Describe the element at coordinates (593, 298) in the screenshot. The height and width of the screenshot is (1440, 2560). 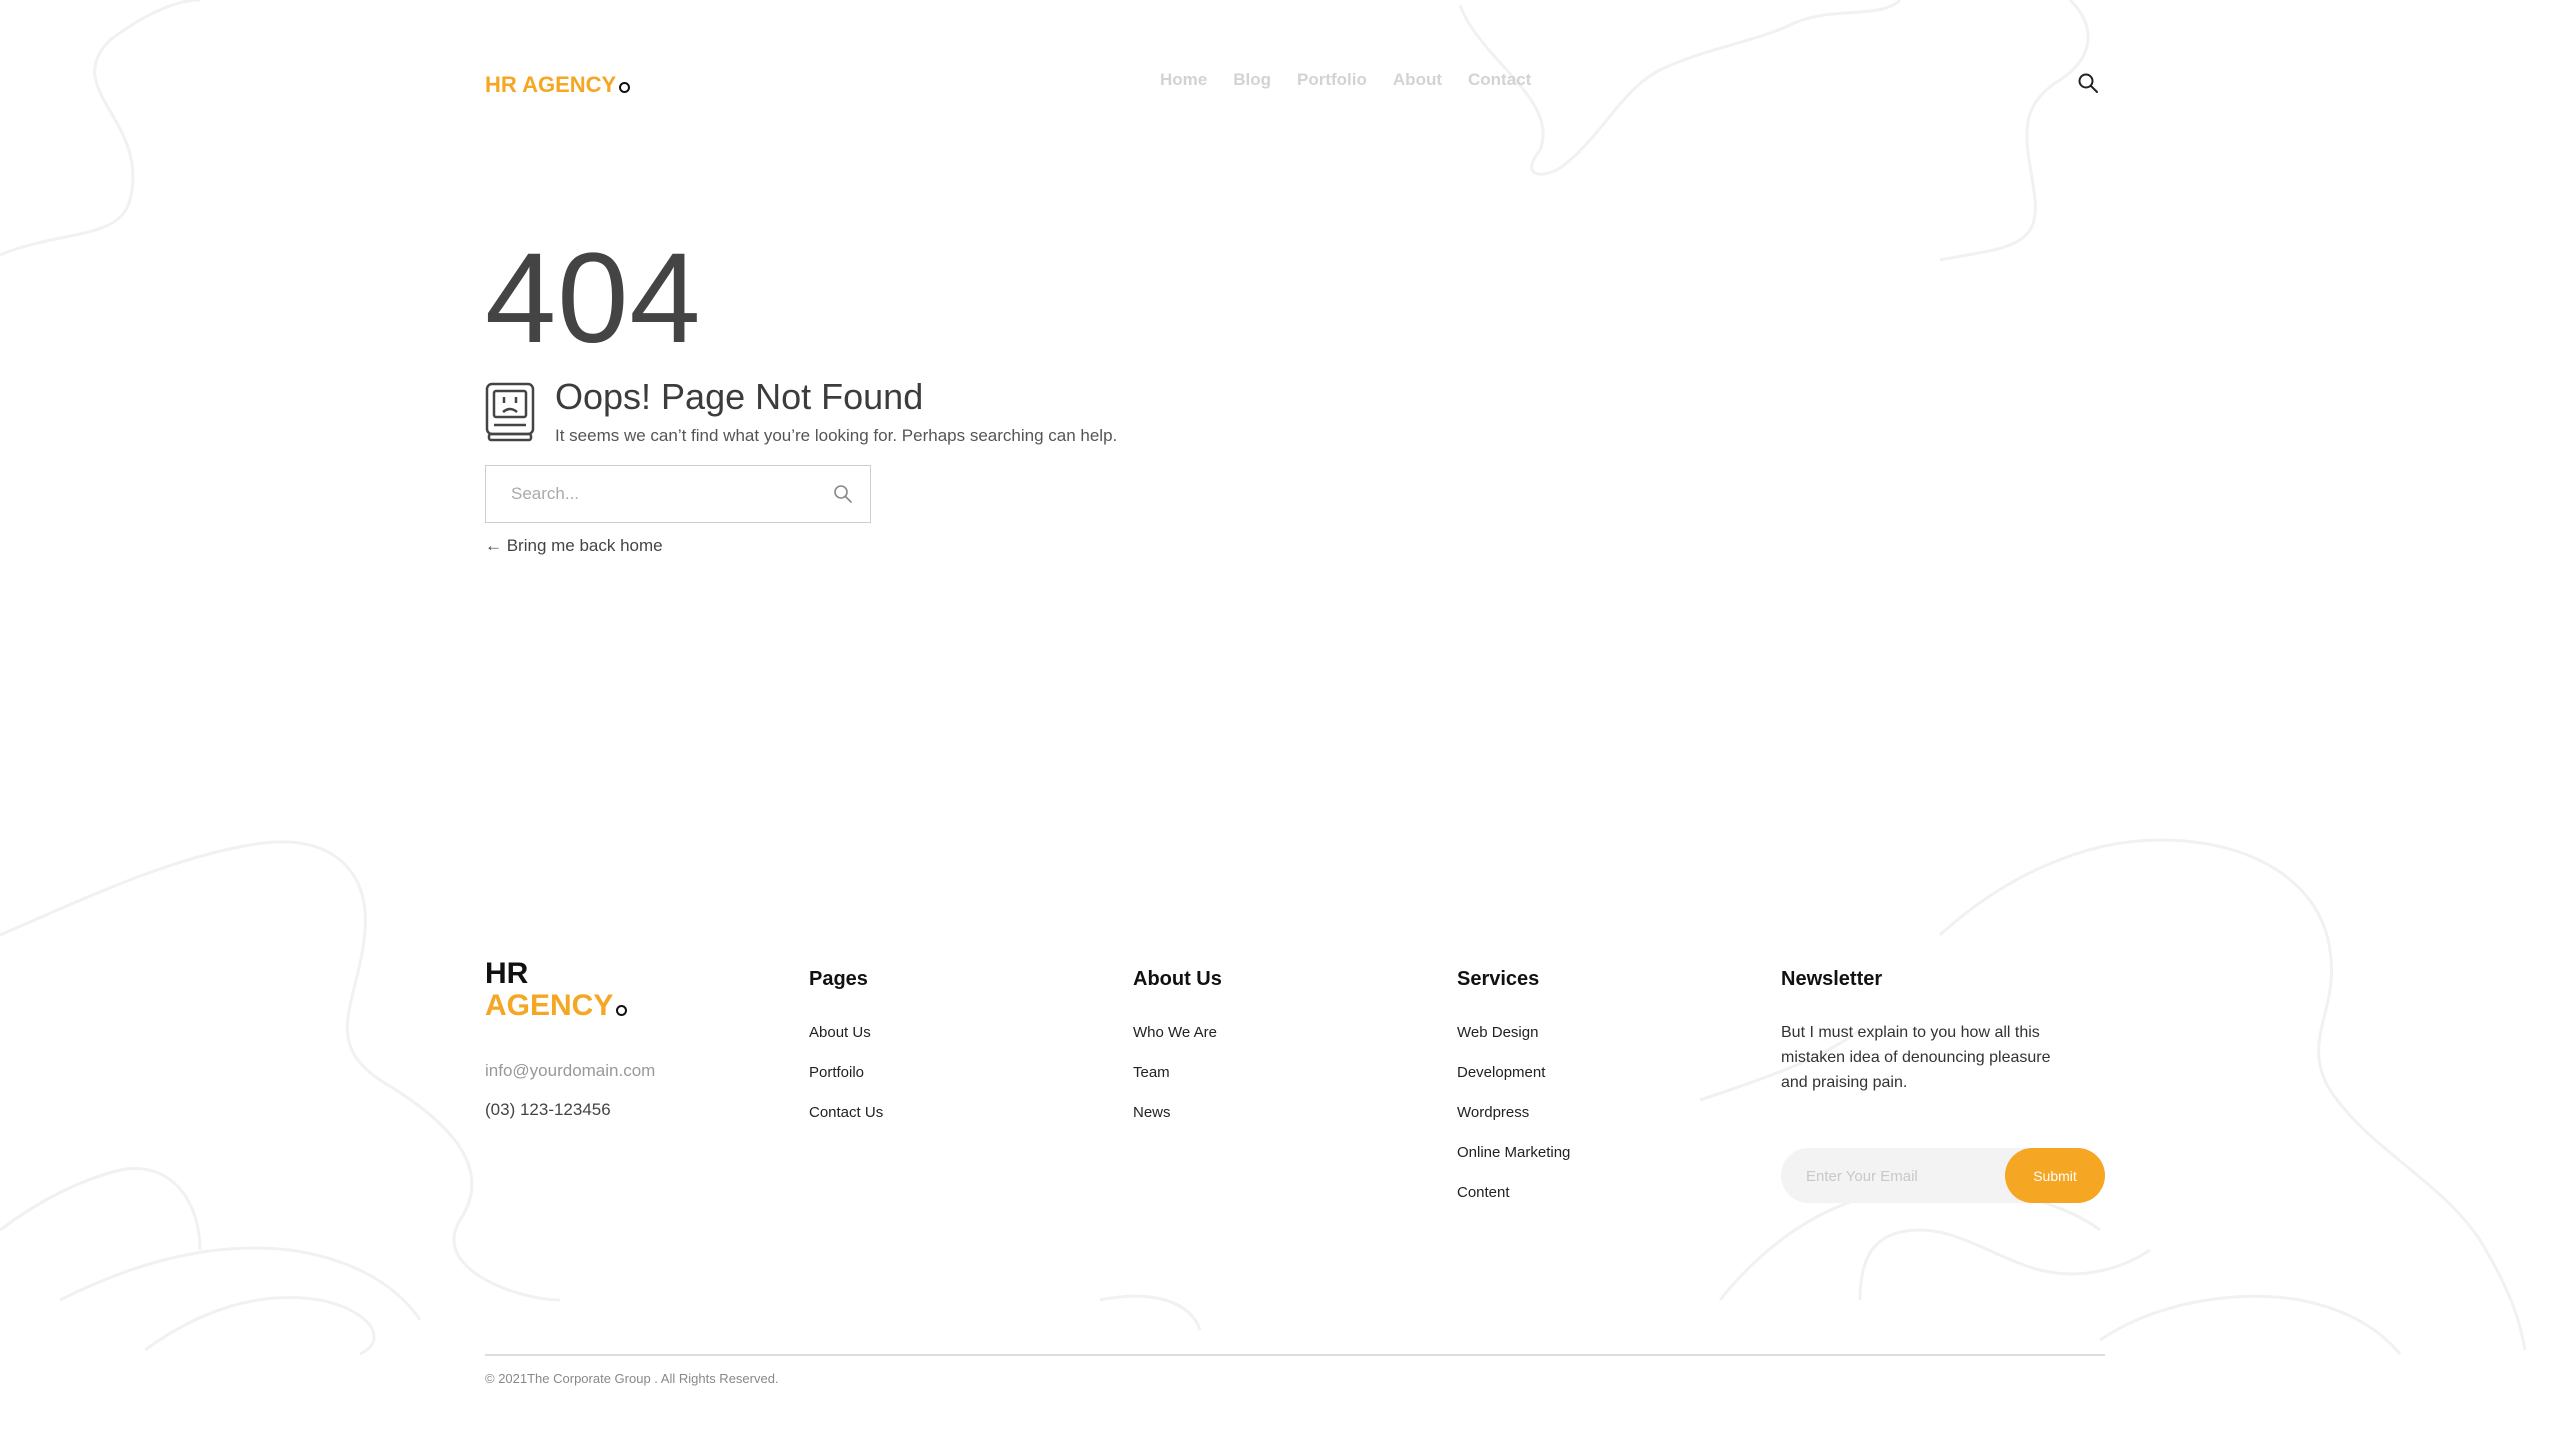
I see `error-code: 404` at that location.